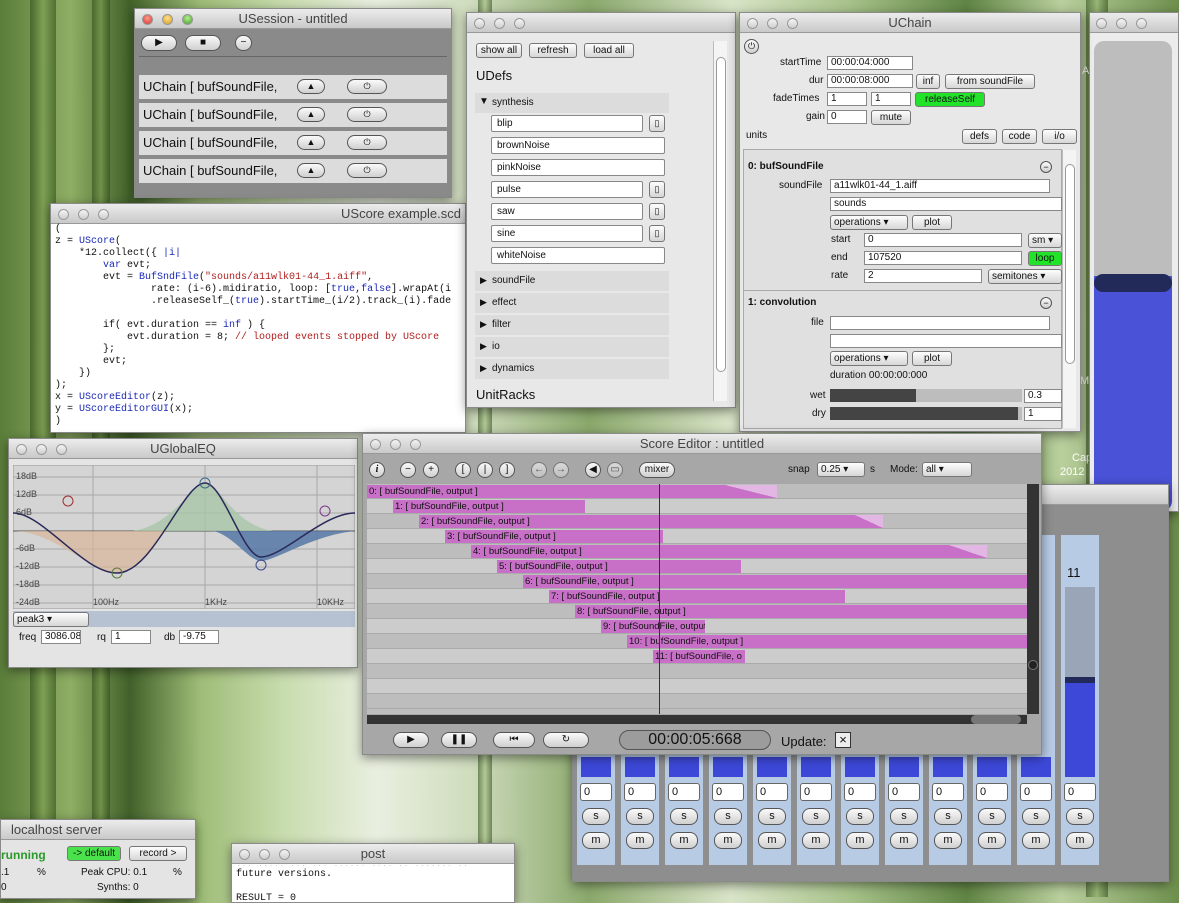 The image size is (1179, 903). I want to click on gain-field: 0, so click(847, 117).